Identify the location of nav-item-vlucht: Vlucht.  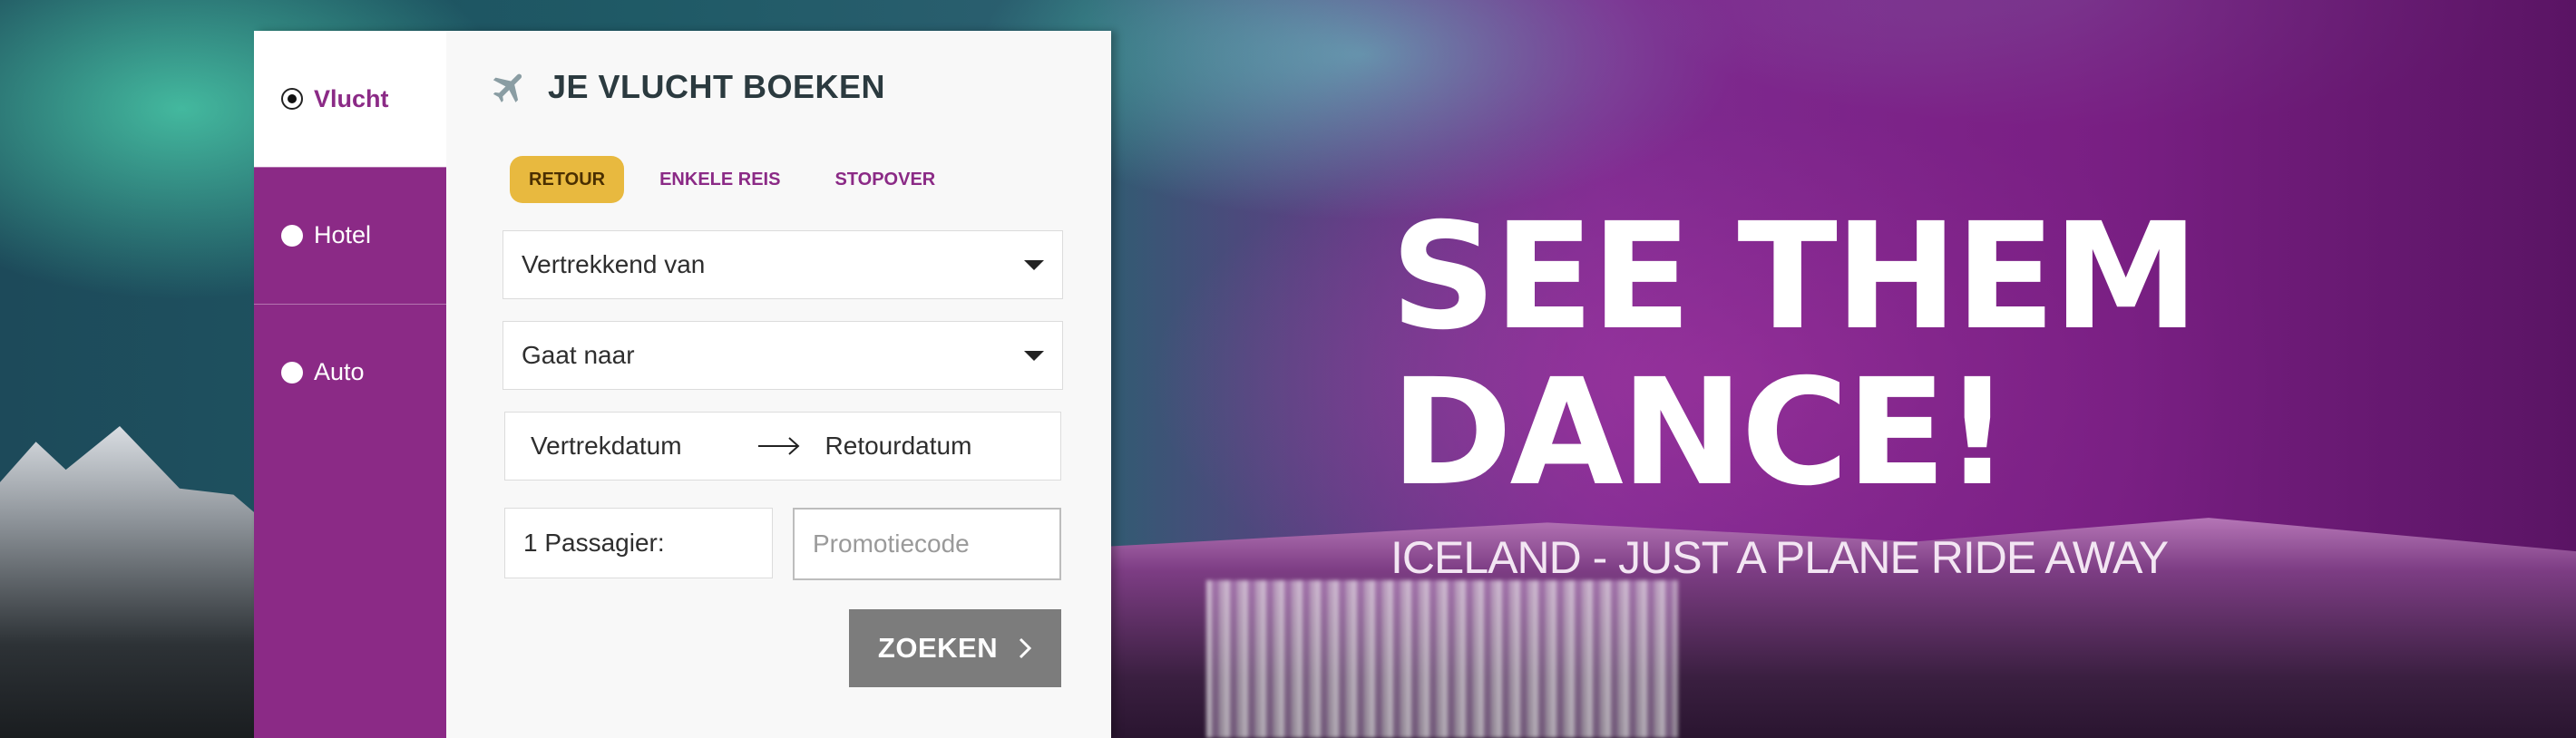
(350, 99).